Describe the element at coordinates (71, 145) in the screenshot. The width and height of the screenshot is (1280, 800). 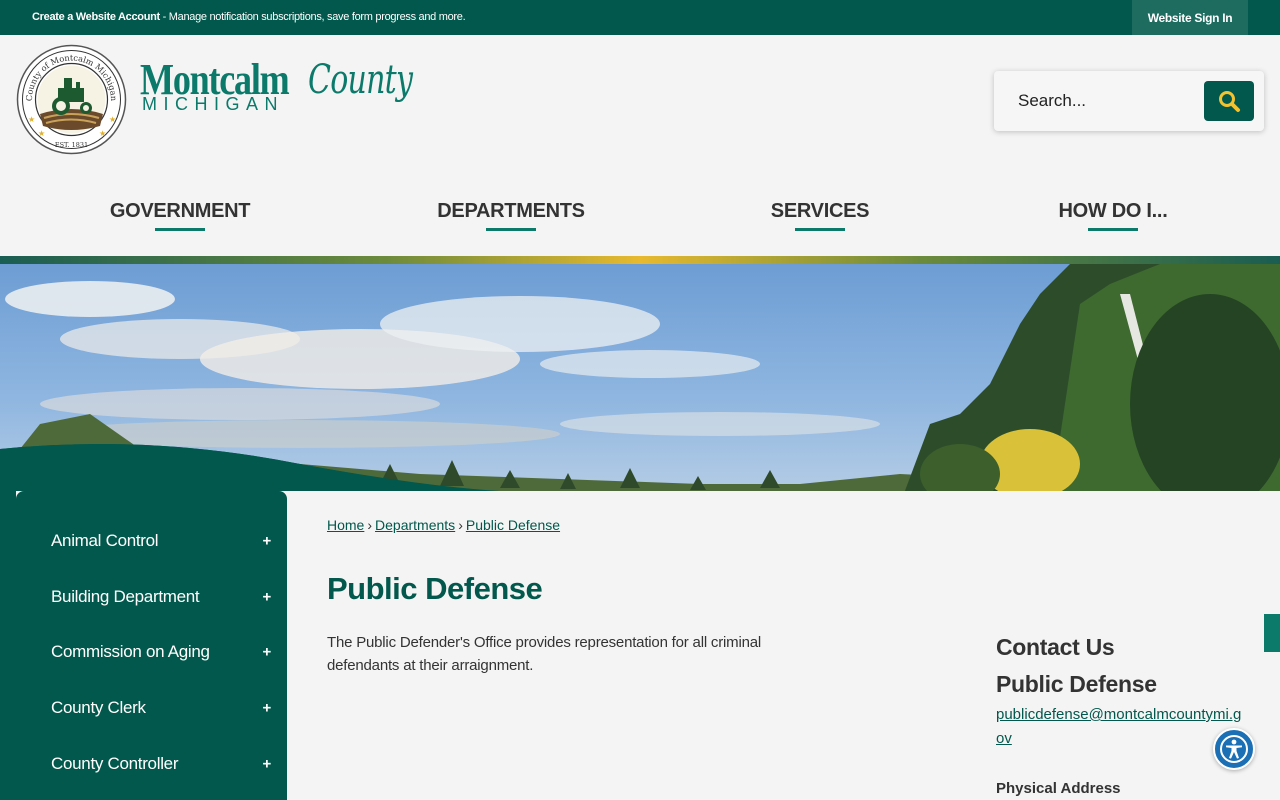
I see `svg-text: EST. 1831` at that location.